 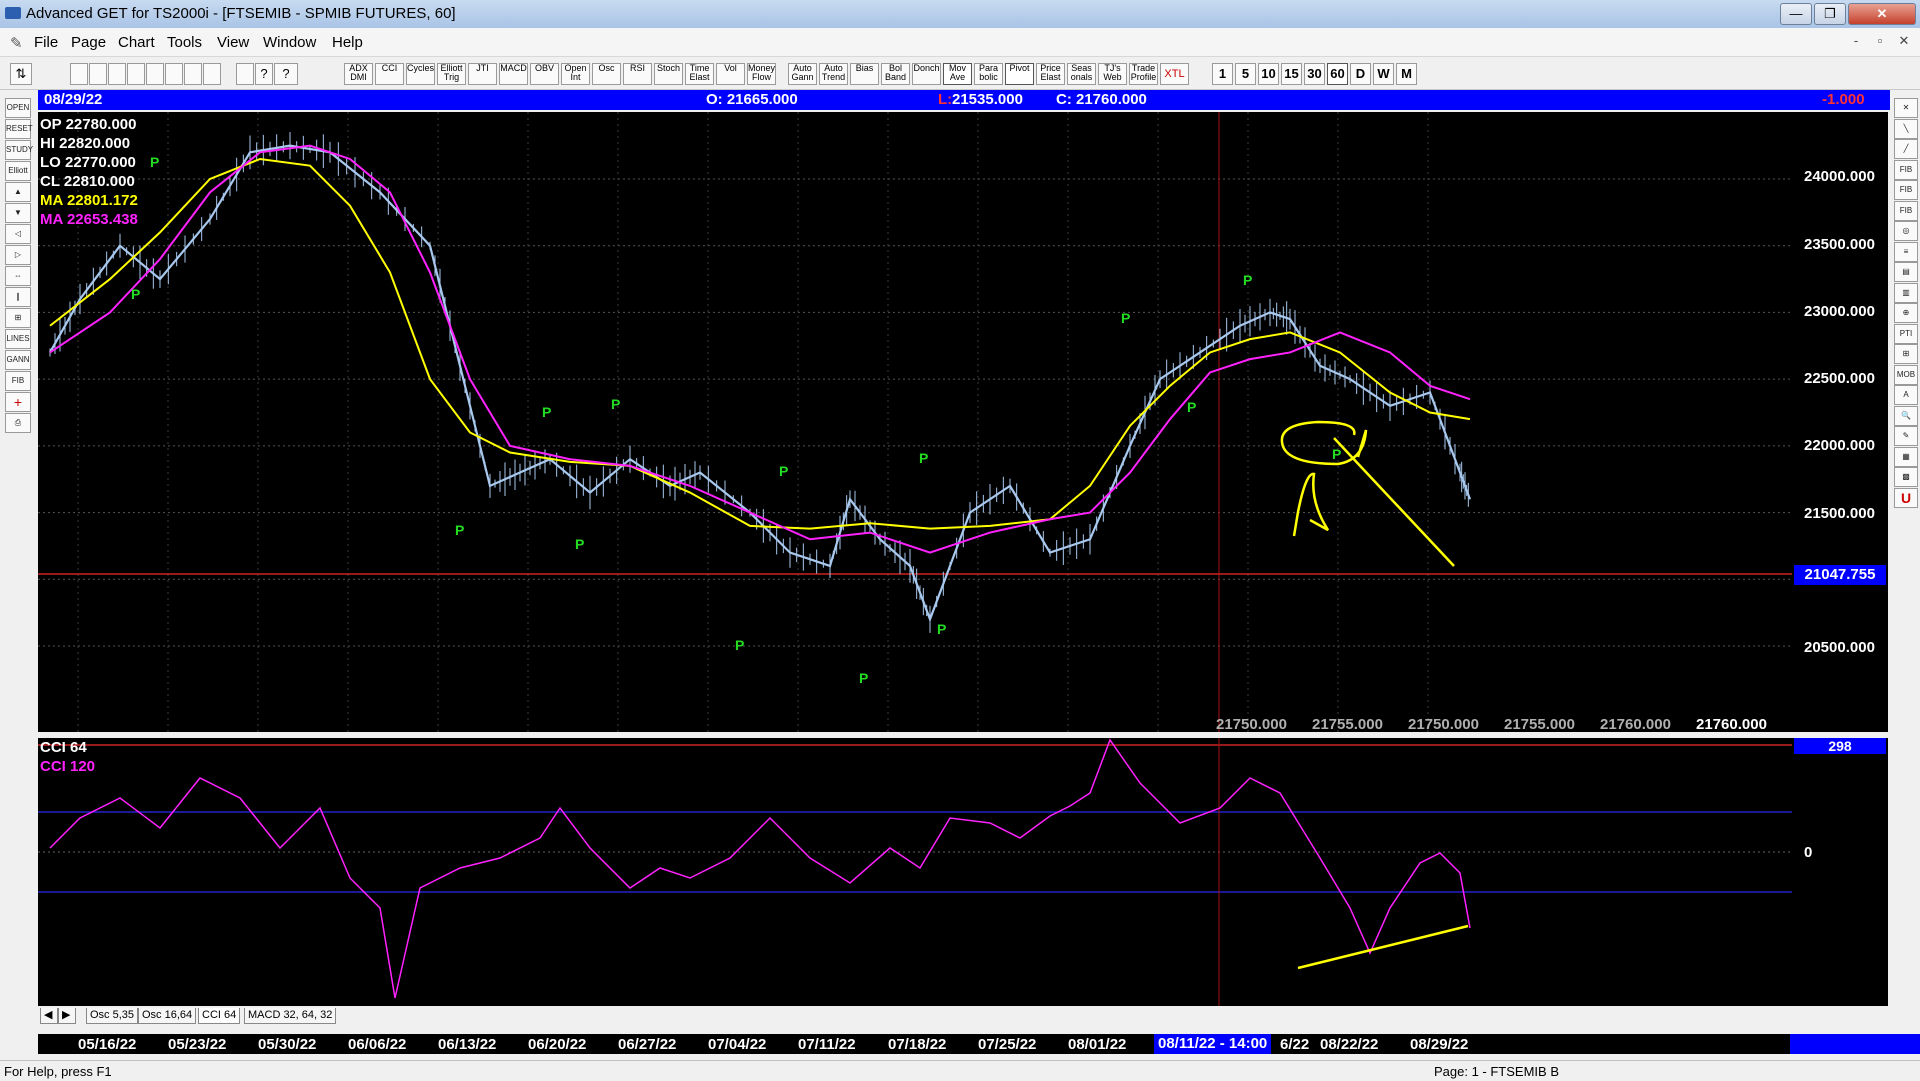 What do you see at coordinates (730, 74) in the screenshot?
I see `study-button-vol: Vol` at bounding box center [730, 74].